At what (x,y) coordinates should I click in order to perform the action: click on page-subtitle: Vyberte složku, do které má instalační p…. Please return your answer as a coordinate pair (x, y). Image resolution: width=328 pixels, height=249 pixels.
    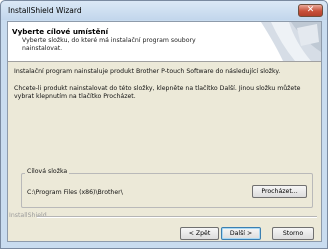
    Looking at the image, I should click on (109, 44).